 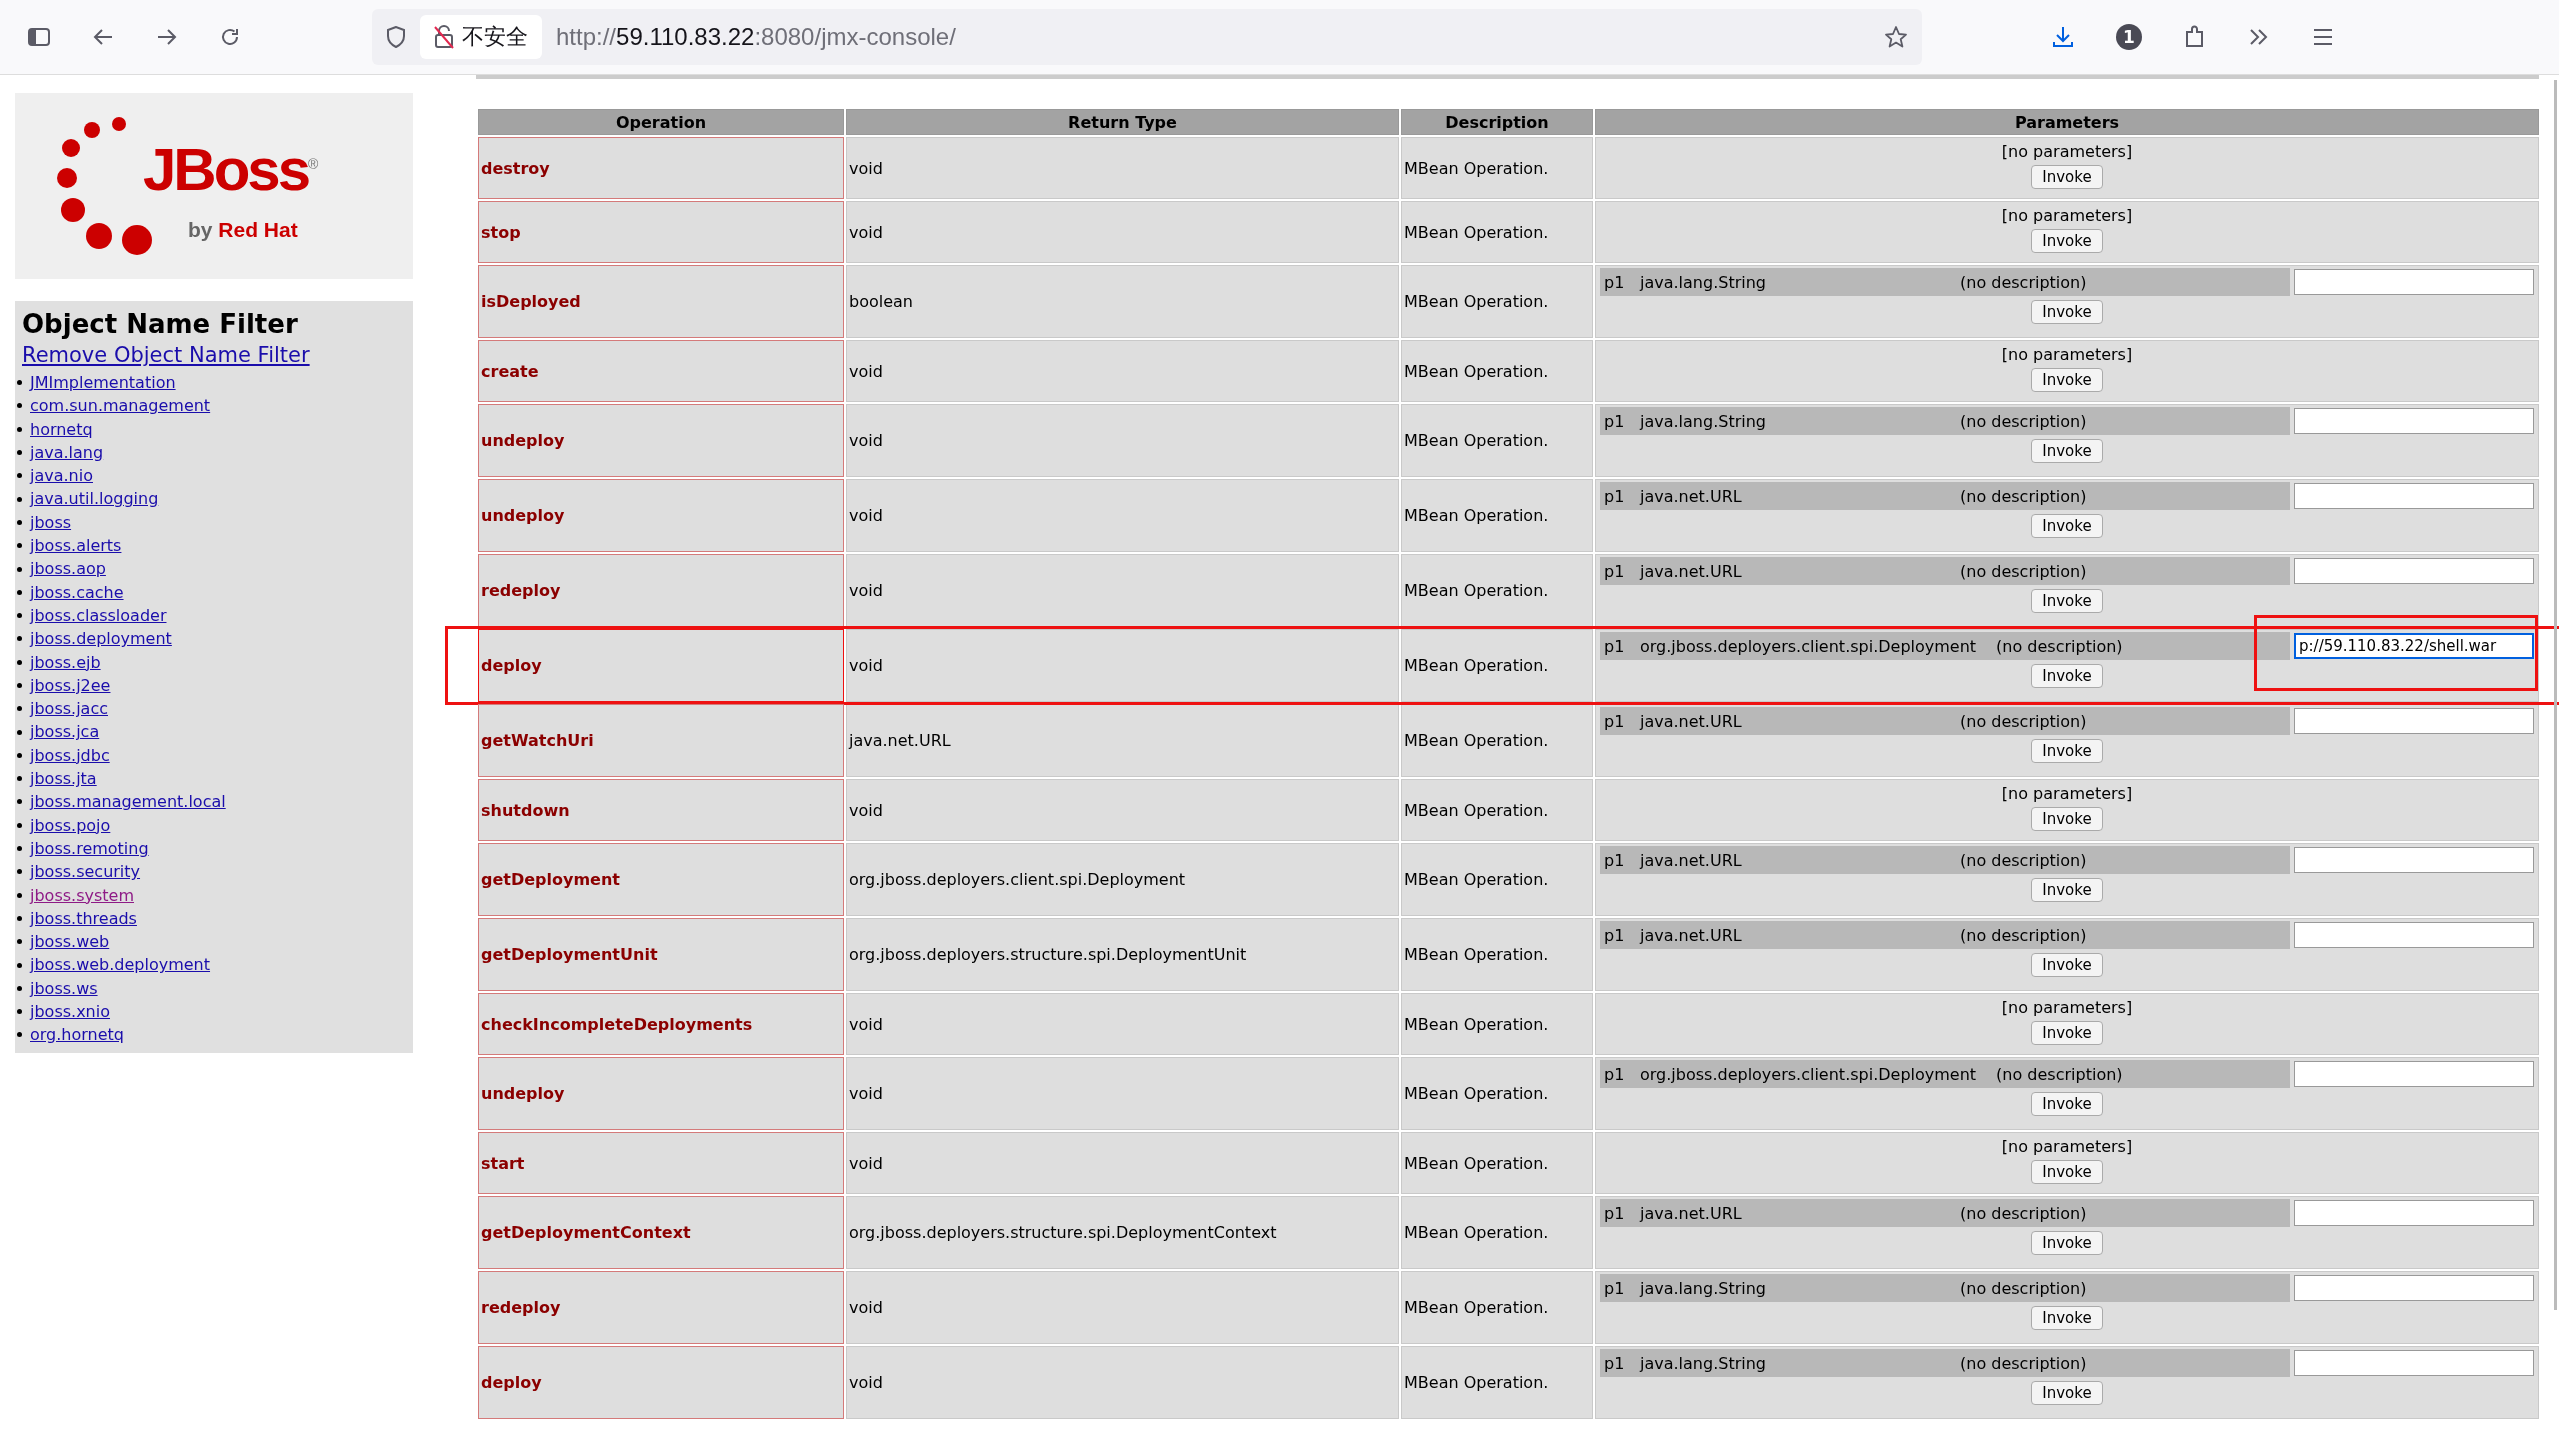 What do you see at coordinates (94, 499) in the screenshot?
I see `domain-link: java.util.logging` at bounding box center [94, 499].